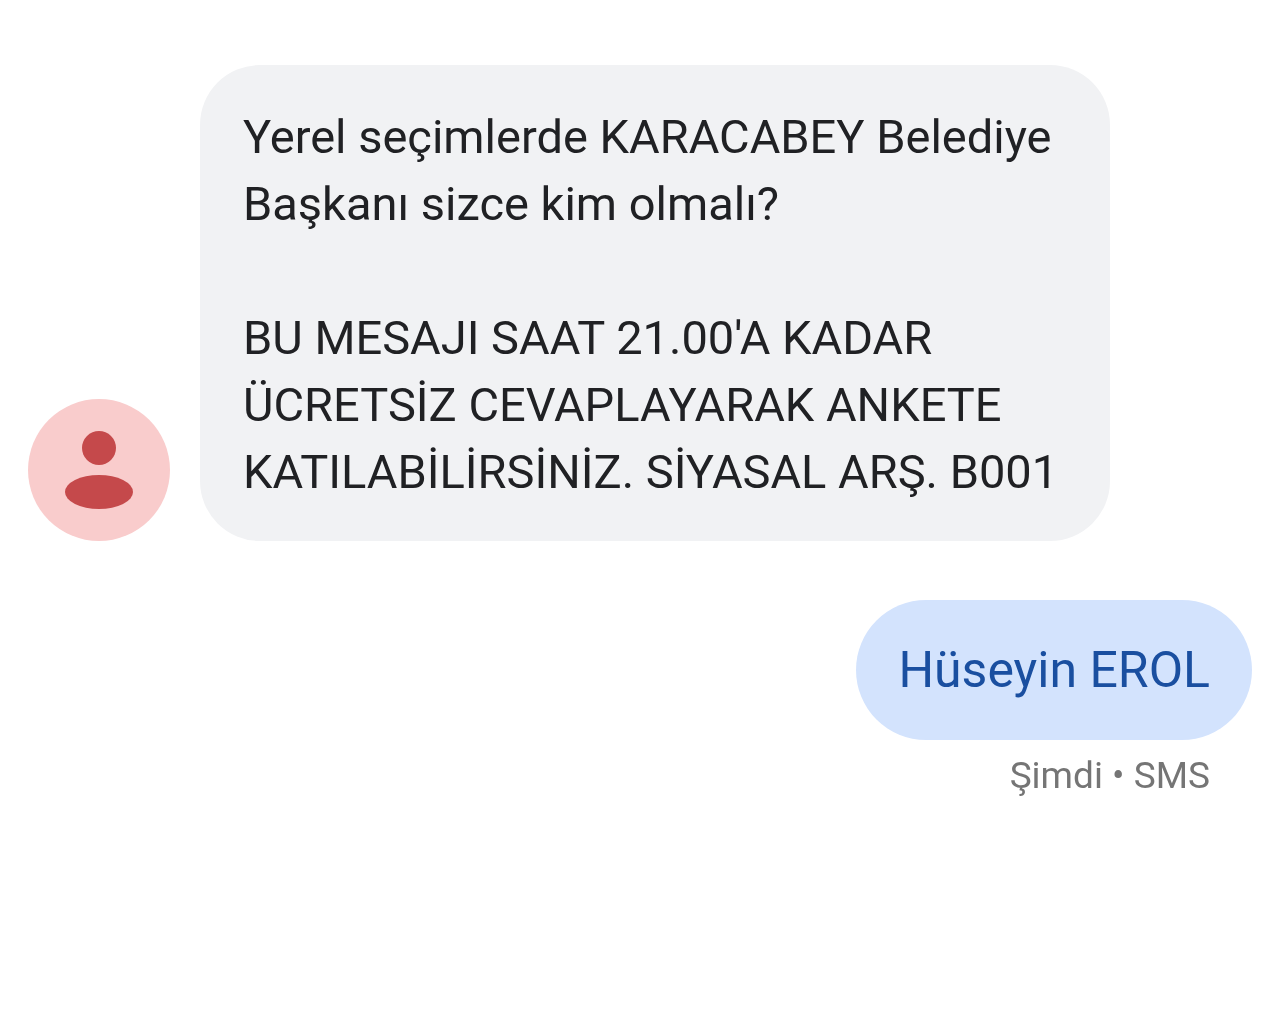 The width and height of the screenshot is (1280, 1024). Describe the element at coordinates (651, 405) in the screenshot. I see `message-text: BU MESAJI SAAT 21.00'A KADAR ÜCRETSİZ CEVAPLAYARAK ANKETE KATILABİLİRSİNİZ. SİYASAL ARŞ. B001` at that location.